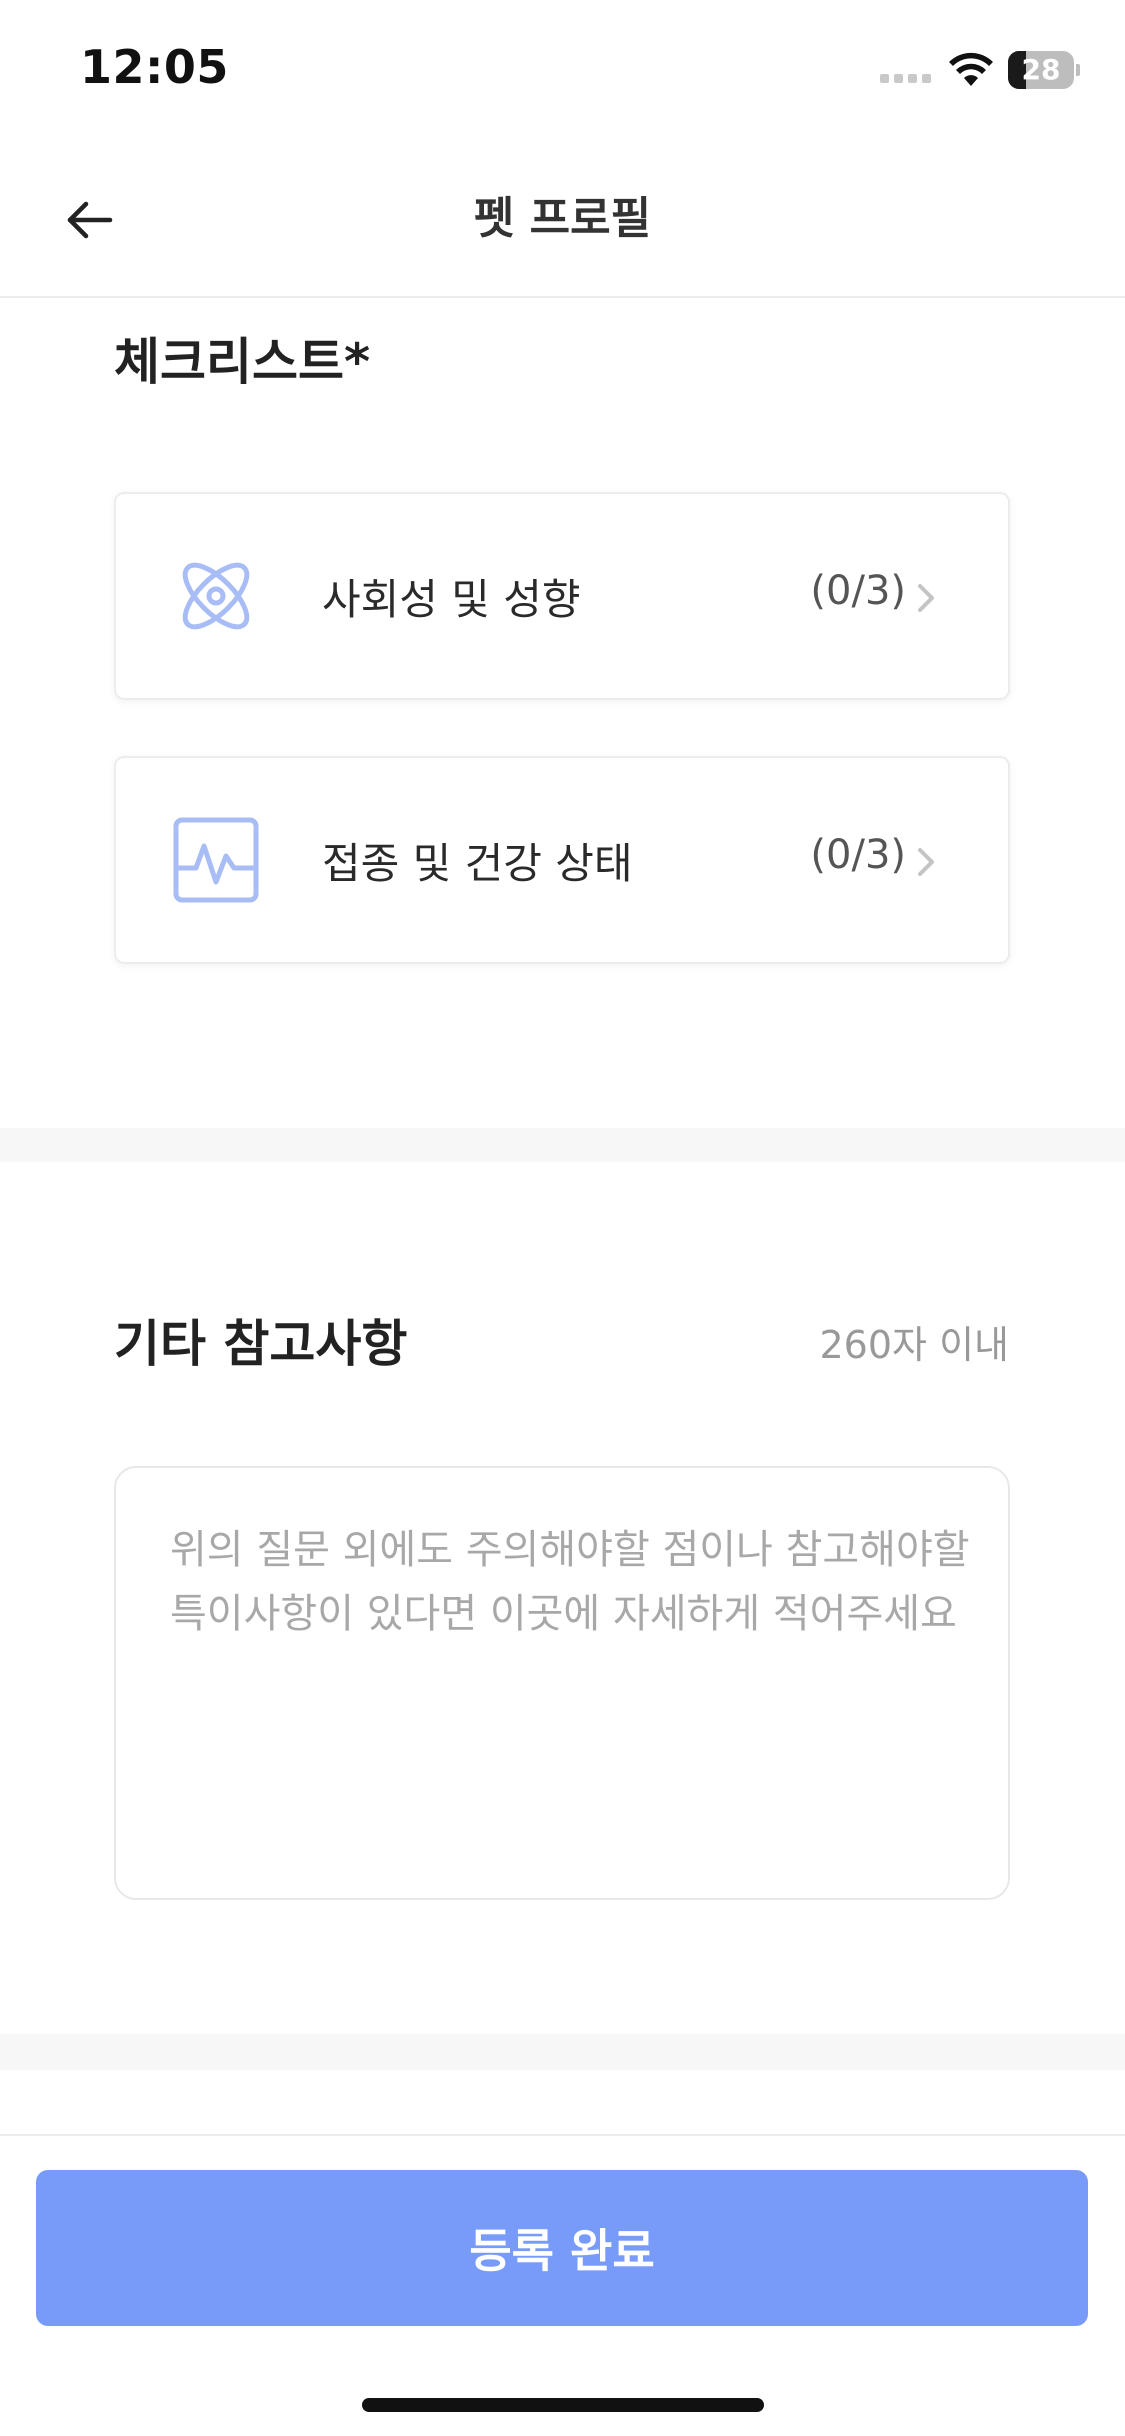  What do you see at coordinates (971, 69) in the screenshot?
I see `wifi-icon` at bounding box center [971, 69].